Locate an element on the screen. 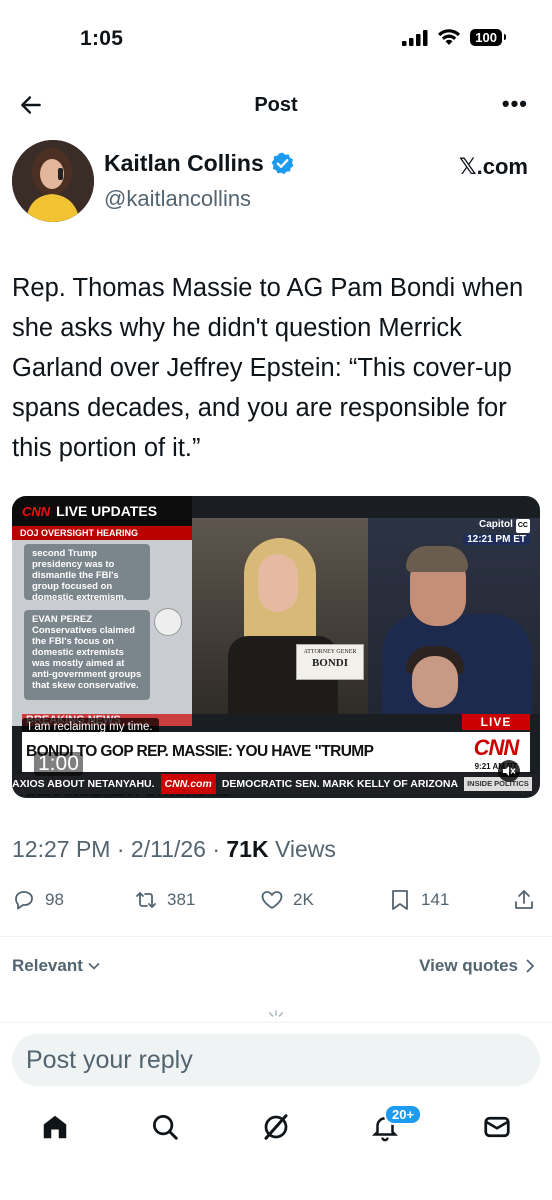  notifications-badge: 20+ is located at coordinates (403, 1114).